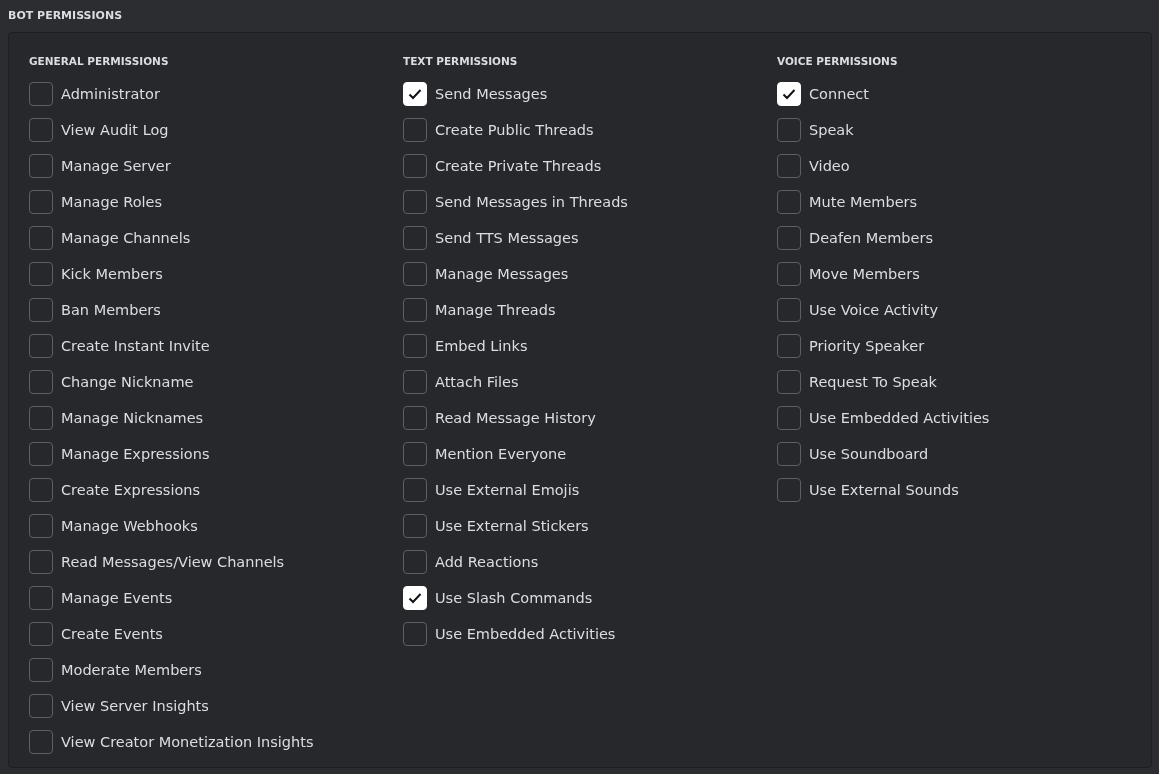 The image size is (1159, 774). Describe the element at coordinates (829, 166) in the screenshot. I see `permission-label: Video` at that location.